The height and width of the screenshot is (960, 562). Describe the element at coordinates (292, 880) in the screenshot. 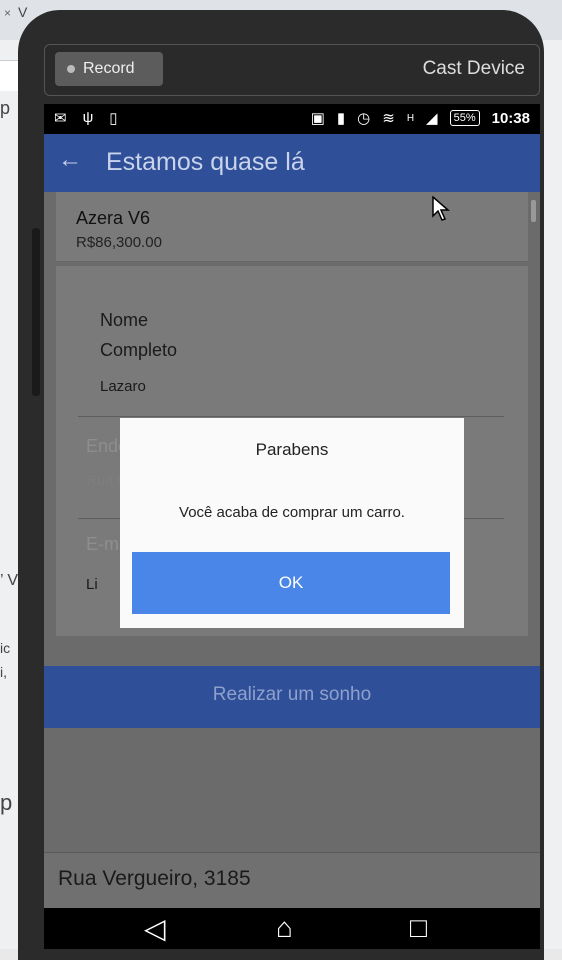

I see `store-address: Rua Vergueiro, 3185` at that location.